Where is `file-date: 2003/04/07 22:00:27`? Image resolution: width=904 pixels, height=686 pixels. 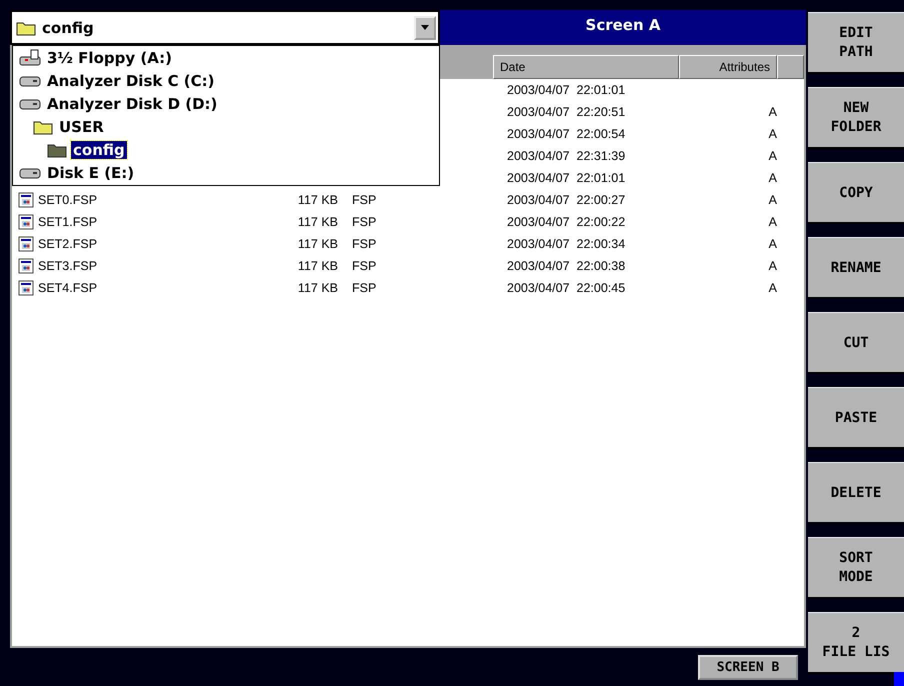
file-date: 2003/04/07 22:00:27 is located at coordinates (566, 200).